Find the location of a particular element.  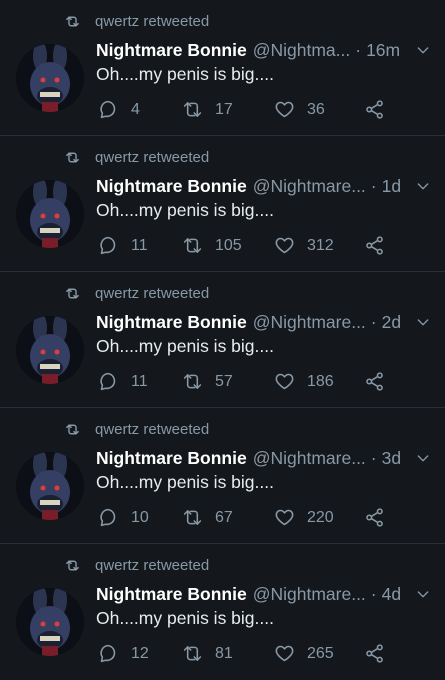

like-button: 265 is located at coordinates (304, 653).